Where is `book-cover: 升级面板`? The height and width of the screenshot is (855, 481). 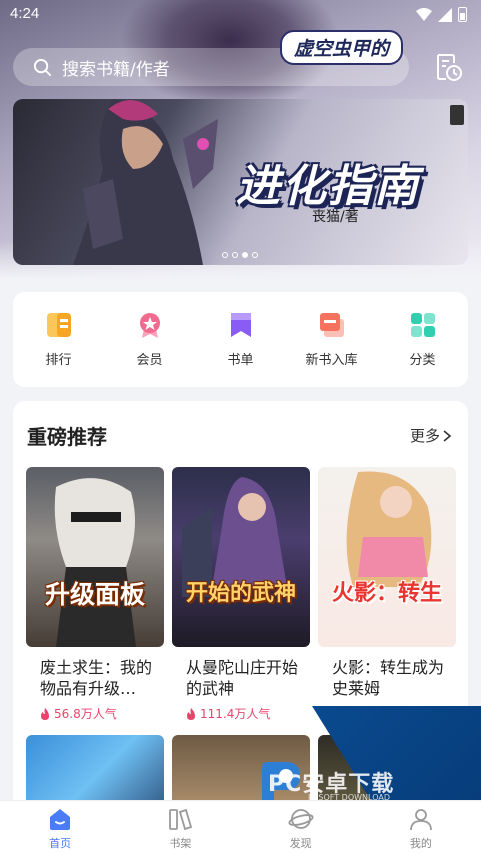 book-cover: 升级面板 is located at coordinates (95, 557).